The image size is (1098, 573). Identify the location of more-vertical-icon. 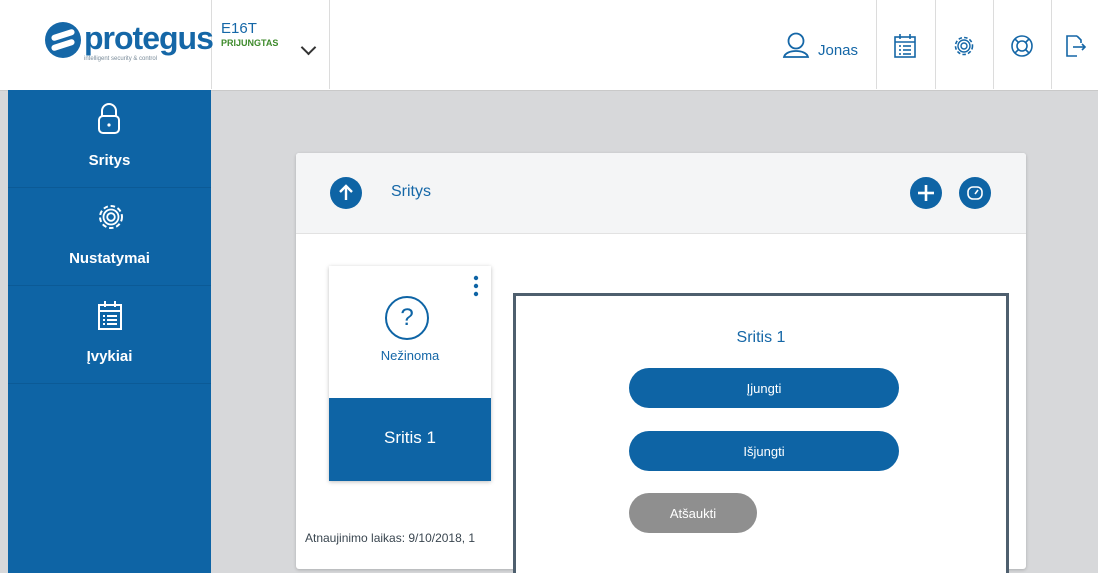
(476, 286).